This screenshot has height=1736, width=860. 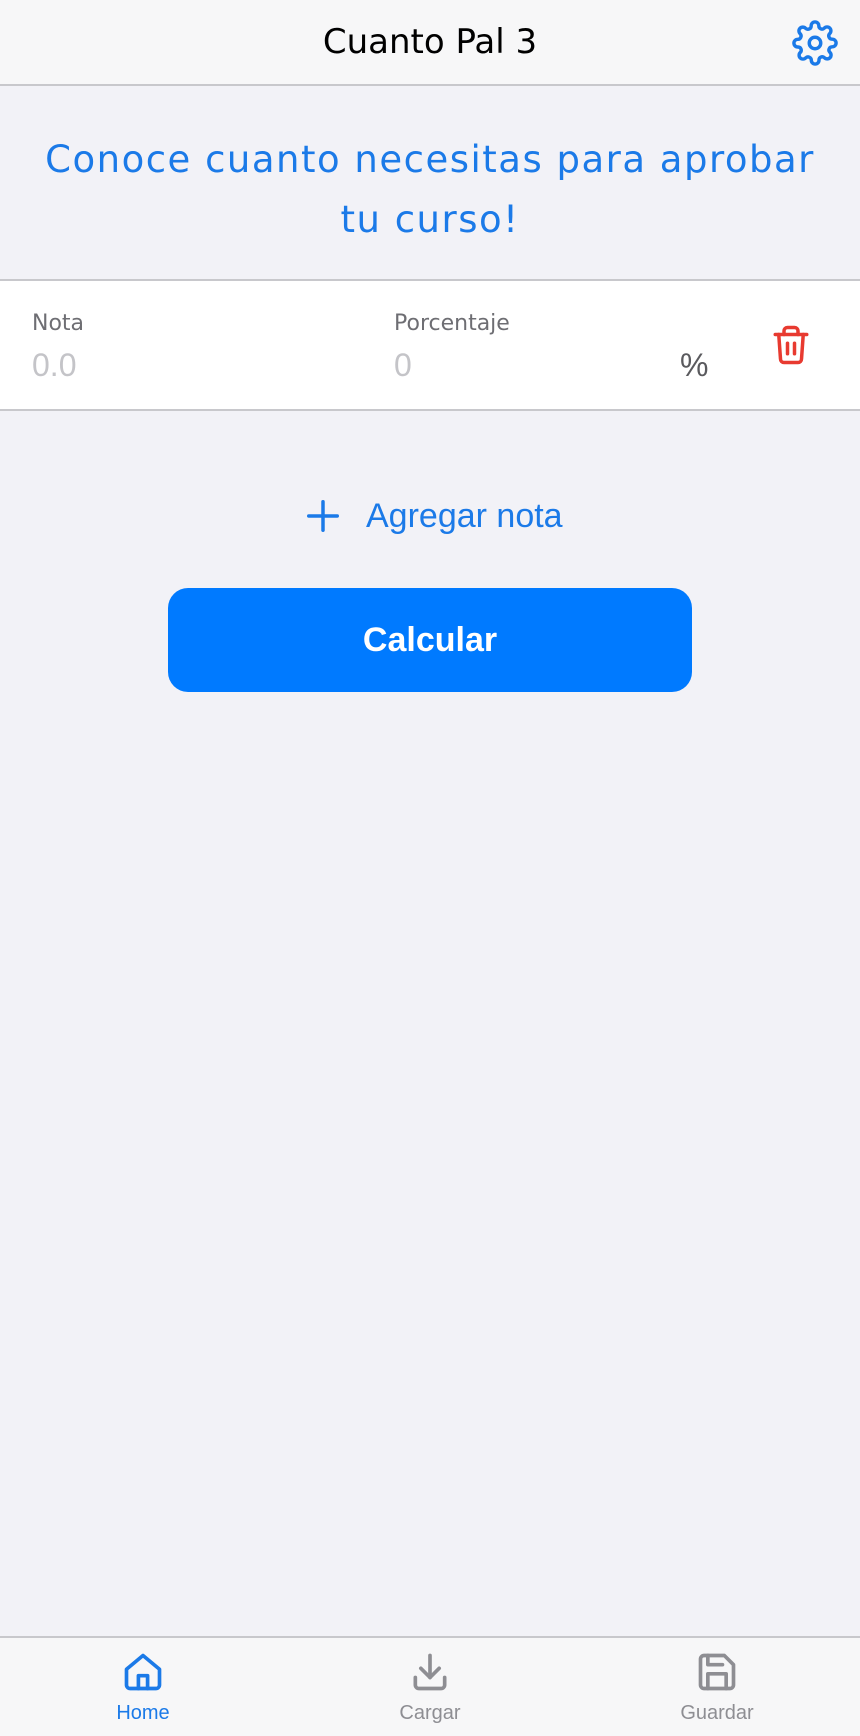 I want to click on tab-guardar-label: Guardar, so click(x=717, y=1713).